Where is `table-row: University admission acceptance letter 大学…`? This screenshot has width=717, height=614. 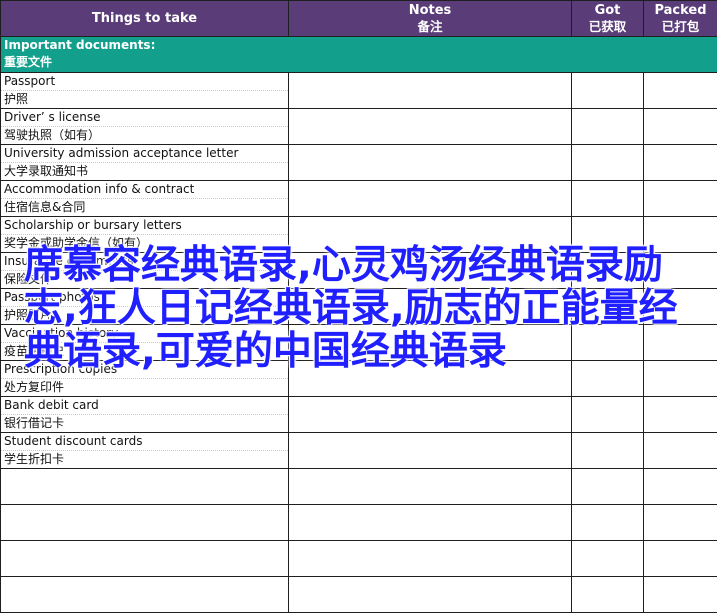 table-row: University admission acceptance letter 大学… is located at coordinates (358, 162).